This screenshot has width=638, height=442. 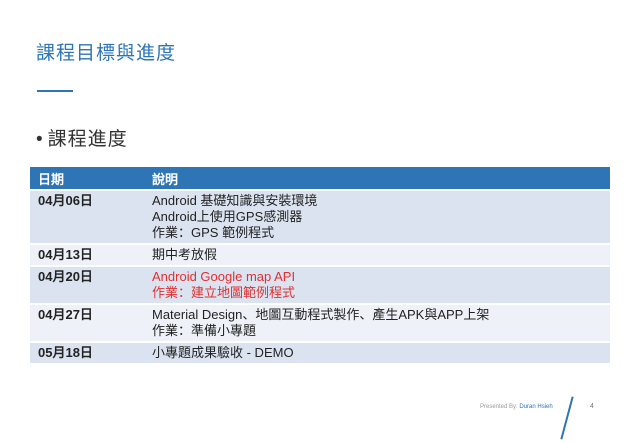 I want to click on slide-title: 課程目標與進度, so click(x=106, y=53).